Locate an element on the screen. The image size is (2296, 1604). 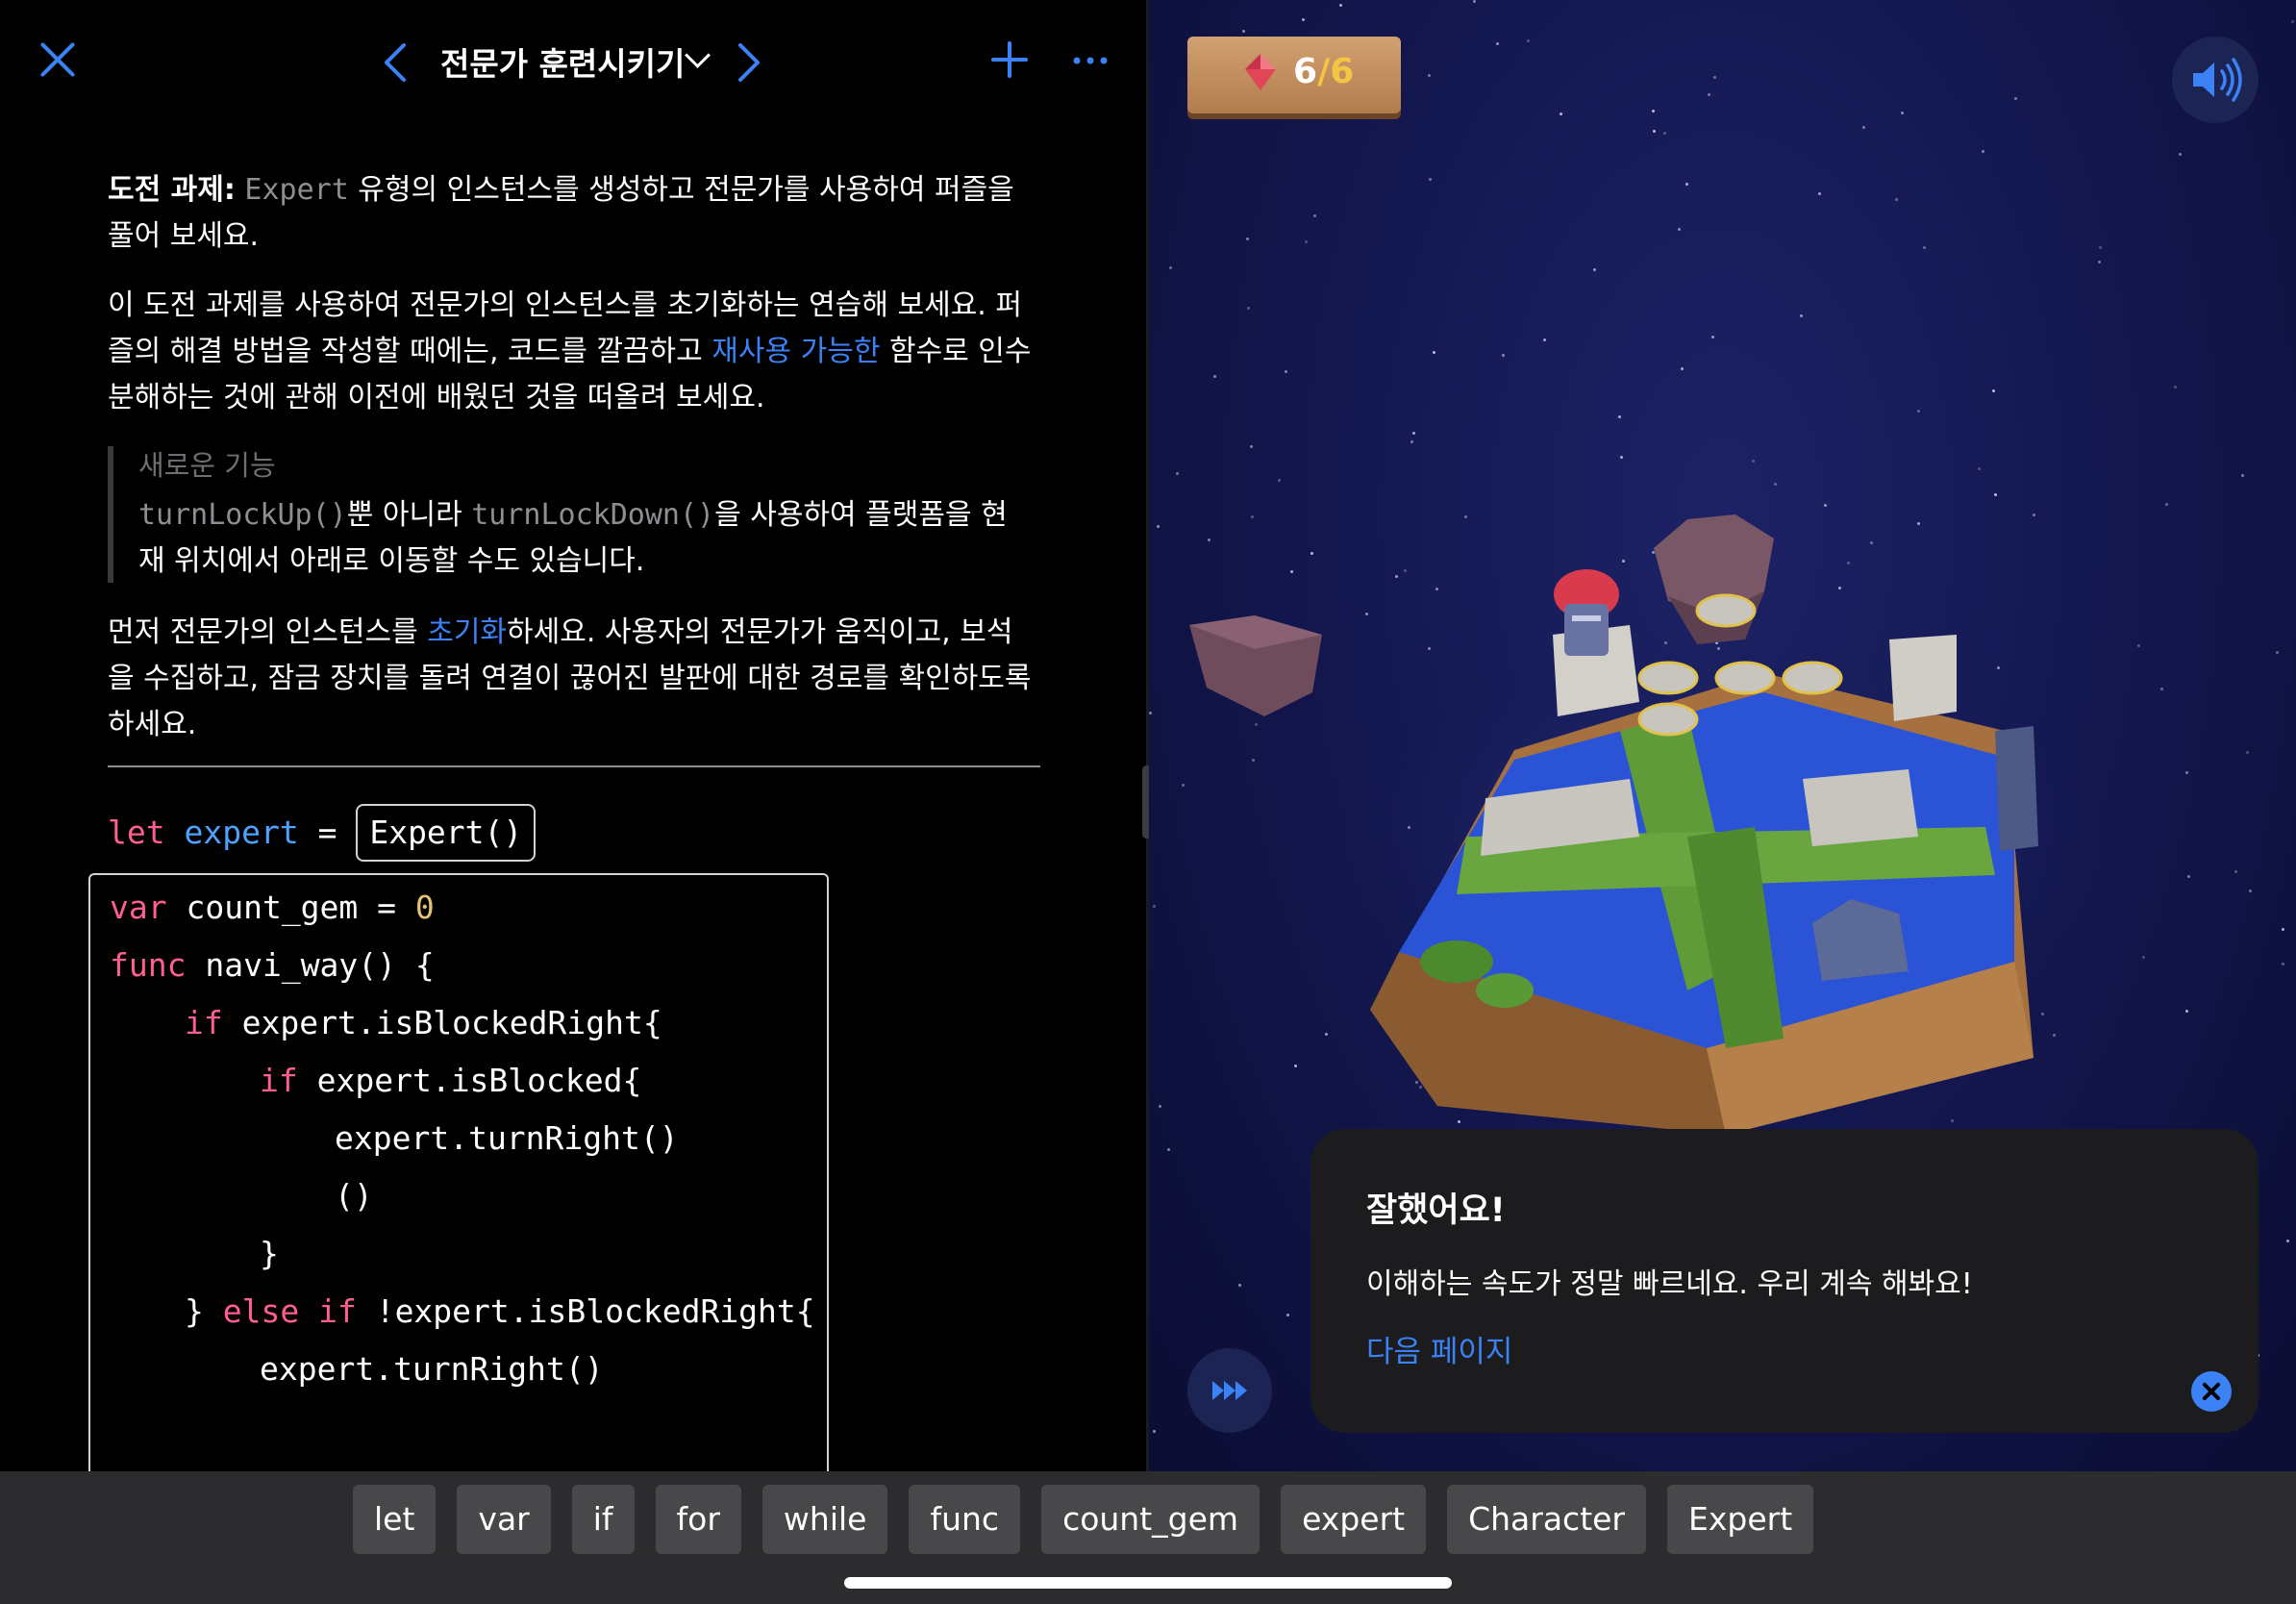
keyword-chip-expert: expert is located at coordinates (1354, 1519).